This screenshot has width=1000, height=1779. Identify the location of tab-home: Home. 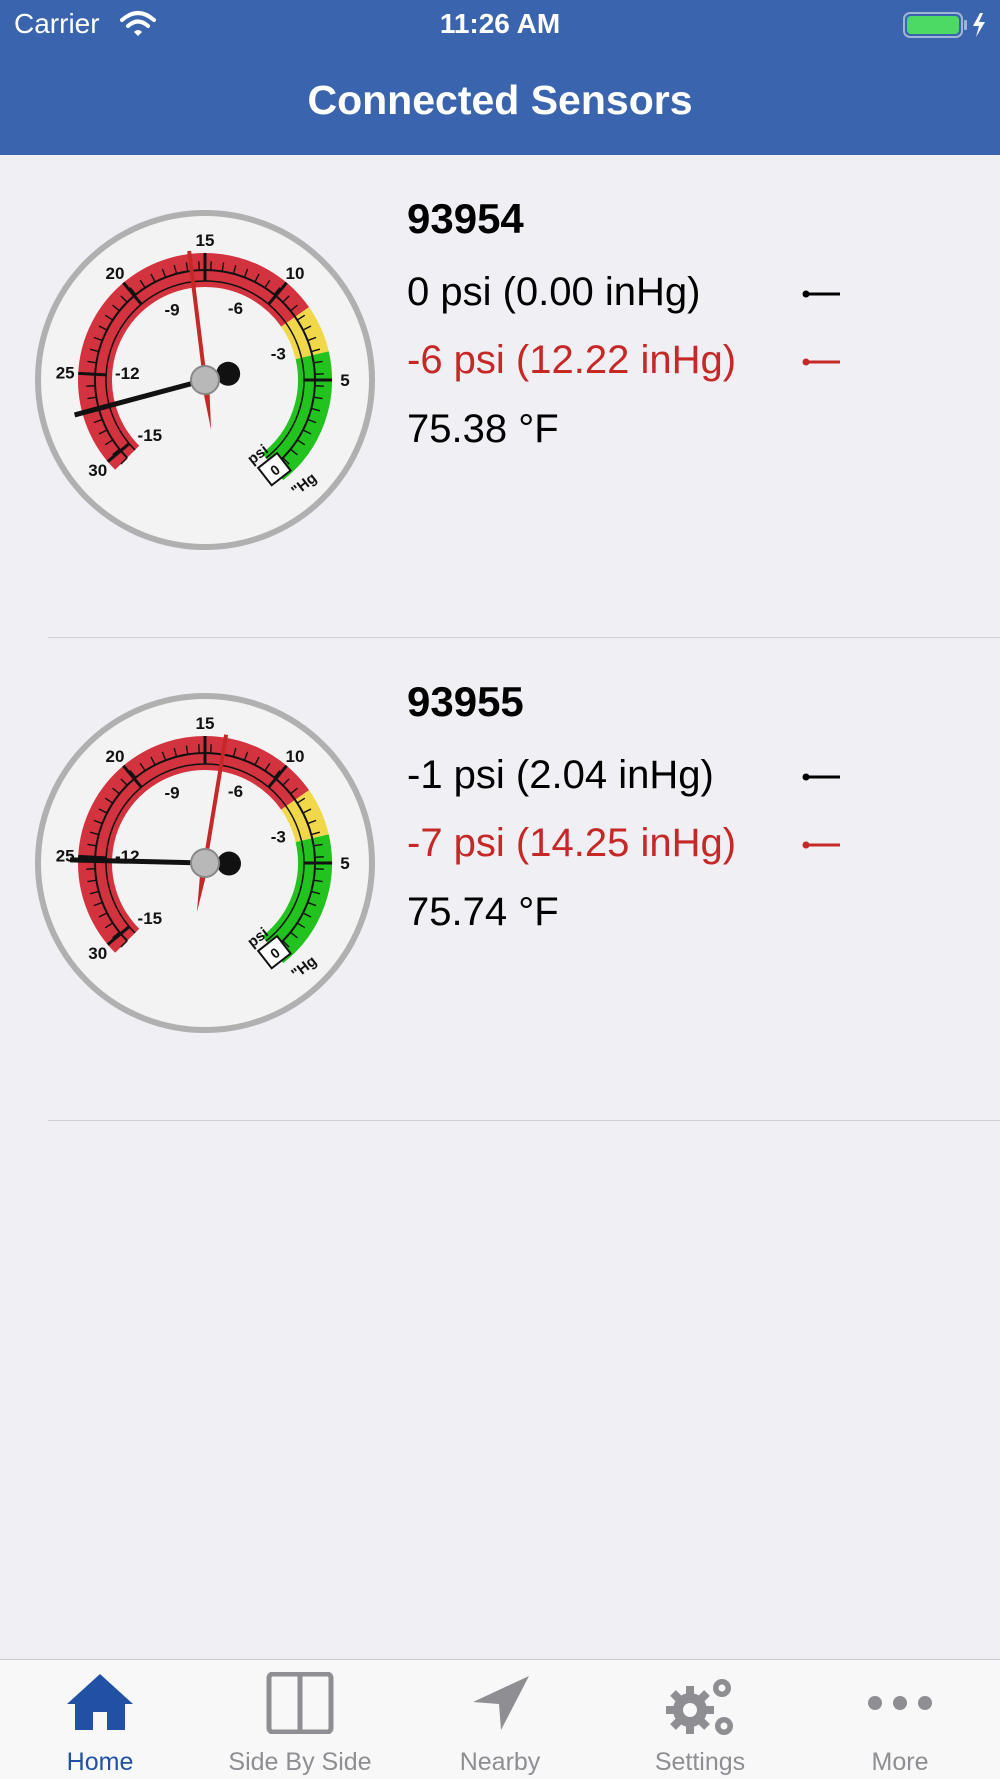
(100, 1719).